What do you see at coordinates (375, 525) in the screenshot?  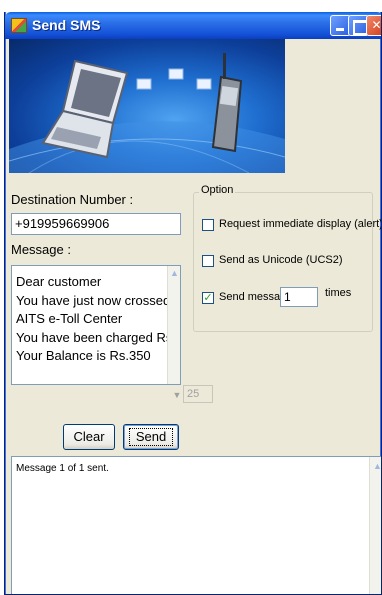 I see `log-scrollbar: ▲ ▼` at bounding box center [375, 525].